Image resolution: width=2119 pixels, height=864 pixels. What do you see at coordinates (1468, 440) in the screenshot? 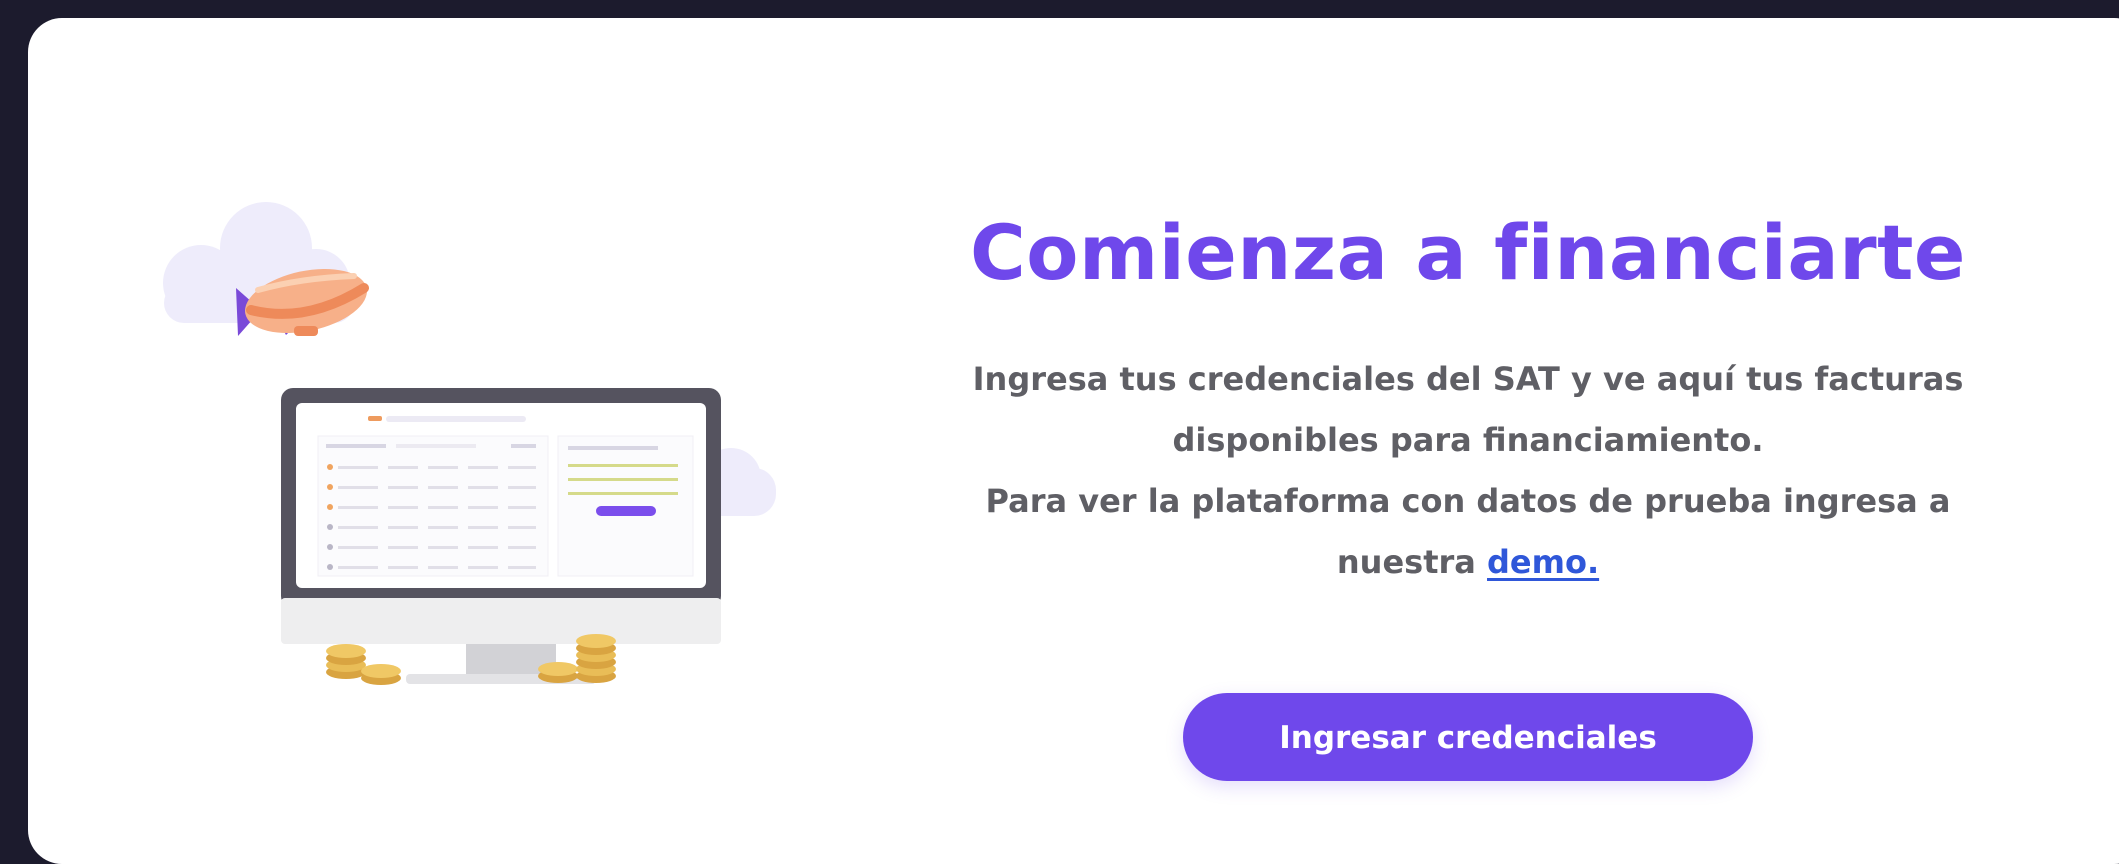
I see `description-line: disponibles para financiamiento.` at bounding box center [1468, 440].